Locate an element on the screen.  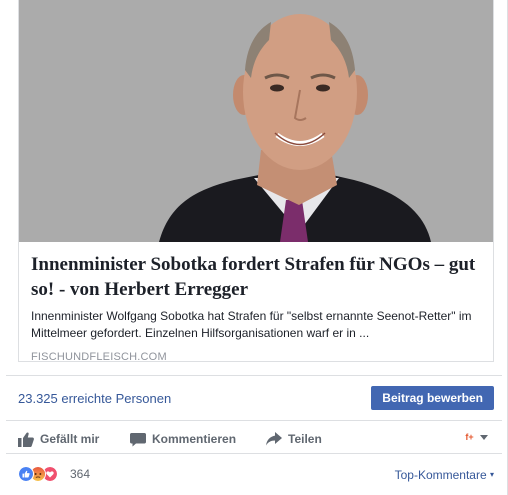
thumbs-up-icon is located at coordinates (26, 439).